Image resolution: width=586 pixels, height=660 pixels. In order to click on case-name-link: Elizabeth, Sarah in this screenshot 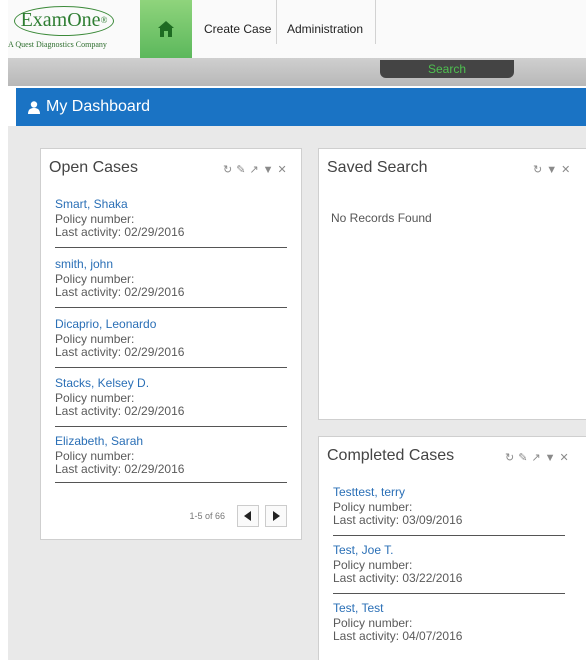, I will do `click(171, 442)`.